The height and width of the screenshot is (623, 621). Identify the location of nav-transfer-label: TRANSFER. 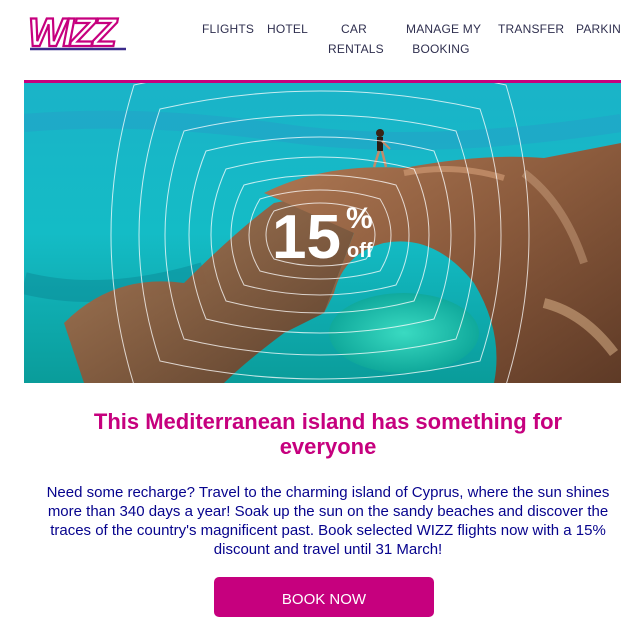
(531, 29).